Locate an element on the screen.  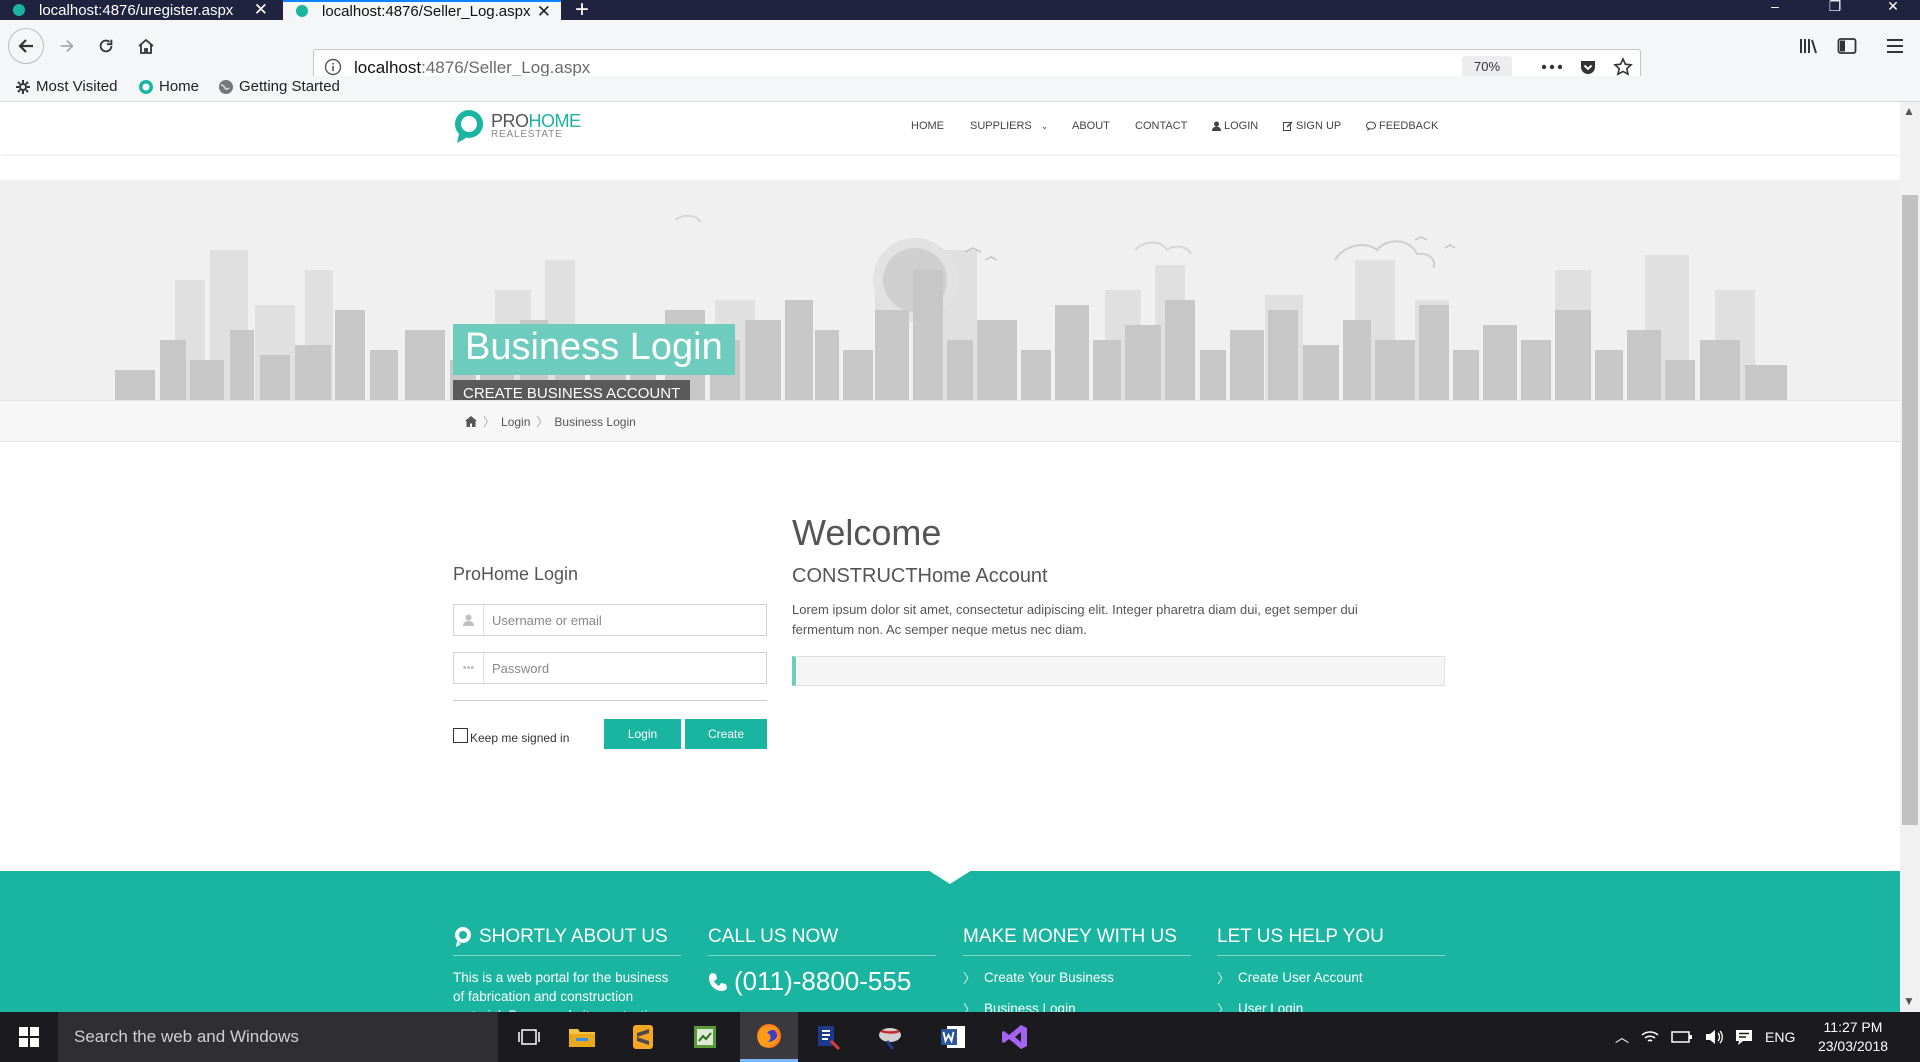
scroll-down-arrow-icon: ▼ is located at coordinates (1909, 1001).